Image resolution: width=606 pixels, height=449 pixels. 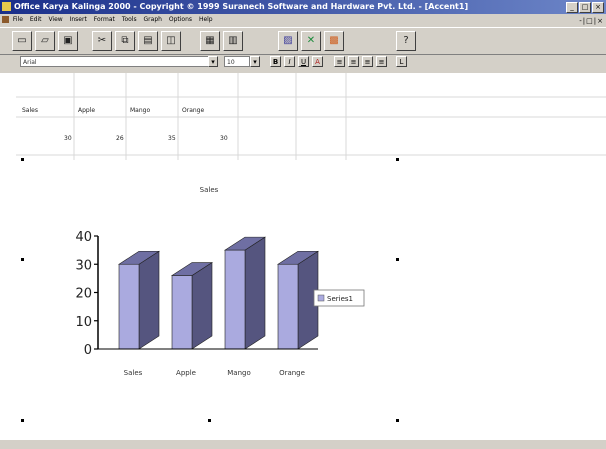 I want to click on cut-icon: ✂, so click(x=102, y=41).